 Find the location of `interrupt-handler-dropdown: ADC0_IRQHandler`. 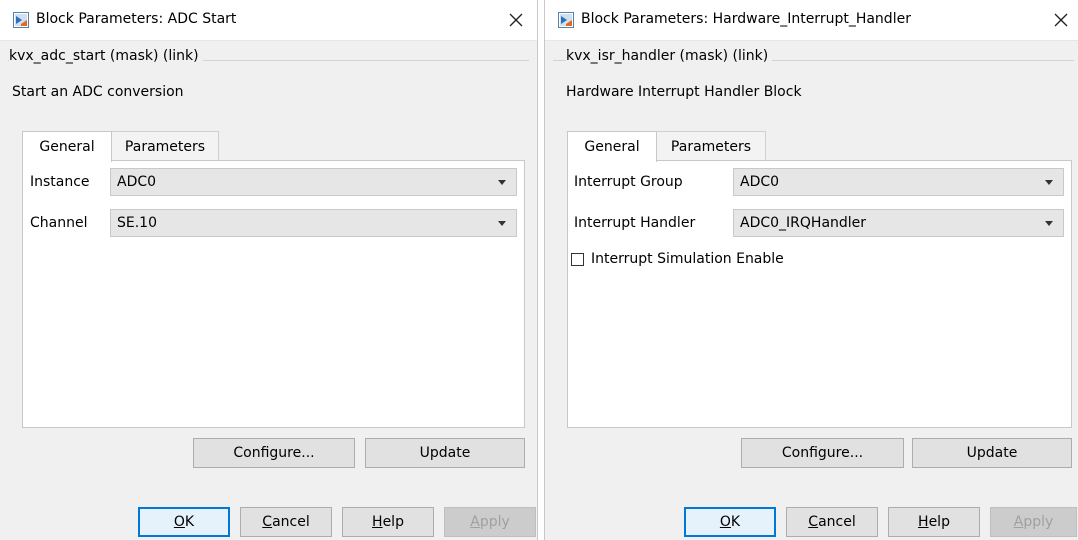

interrupt-handler-dropdown: ADC0_IRQHandler is located at coordinates (898, 223).